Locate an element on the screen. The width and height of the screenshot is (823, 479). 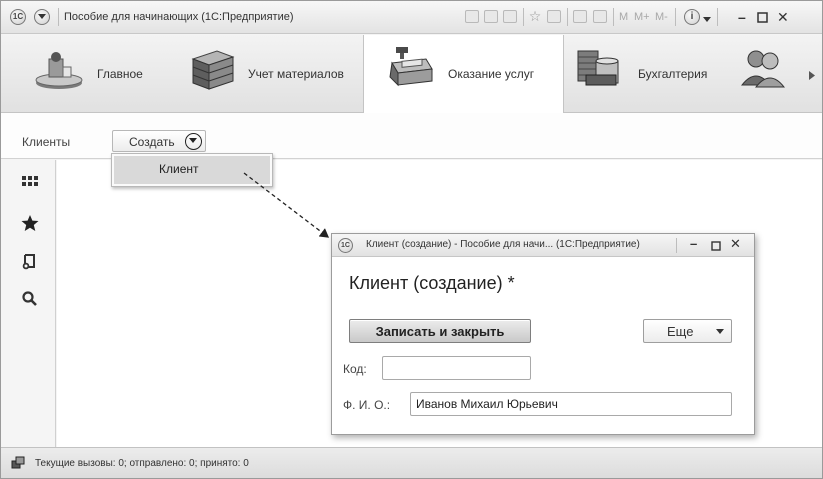
code-label: Код: is located at coordinates (355, 369).